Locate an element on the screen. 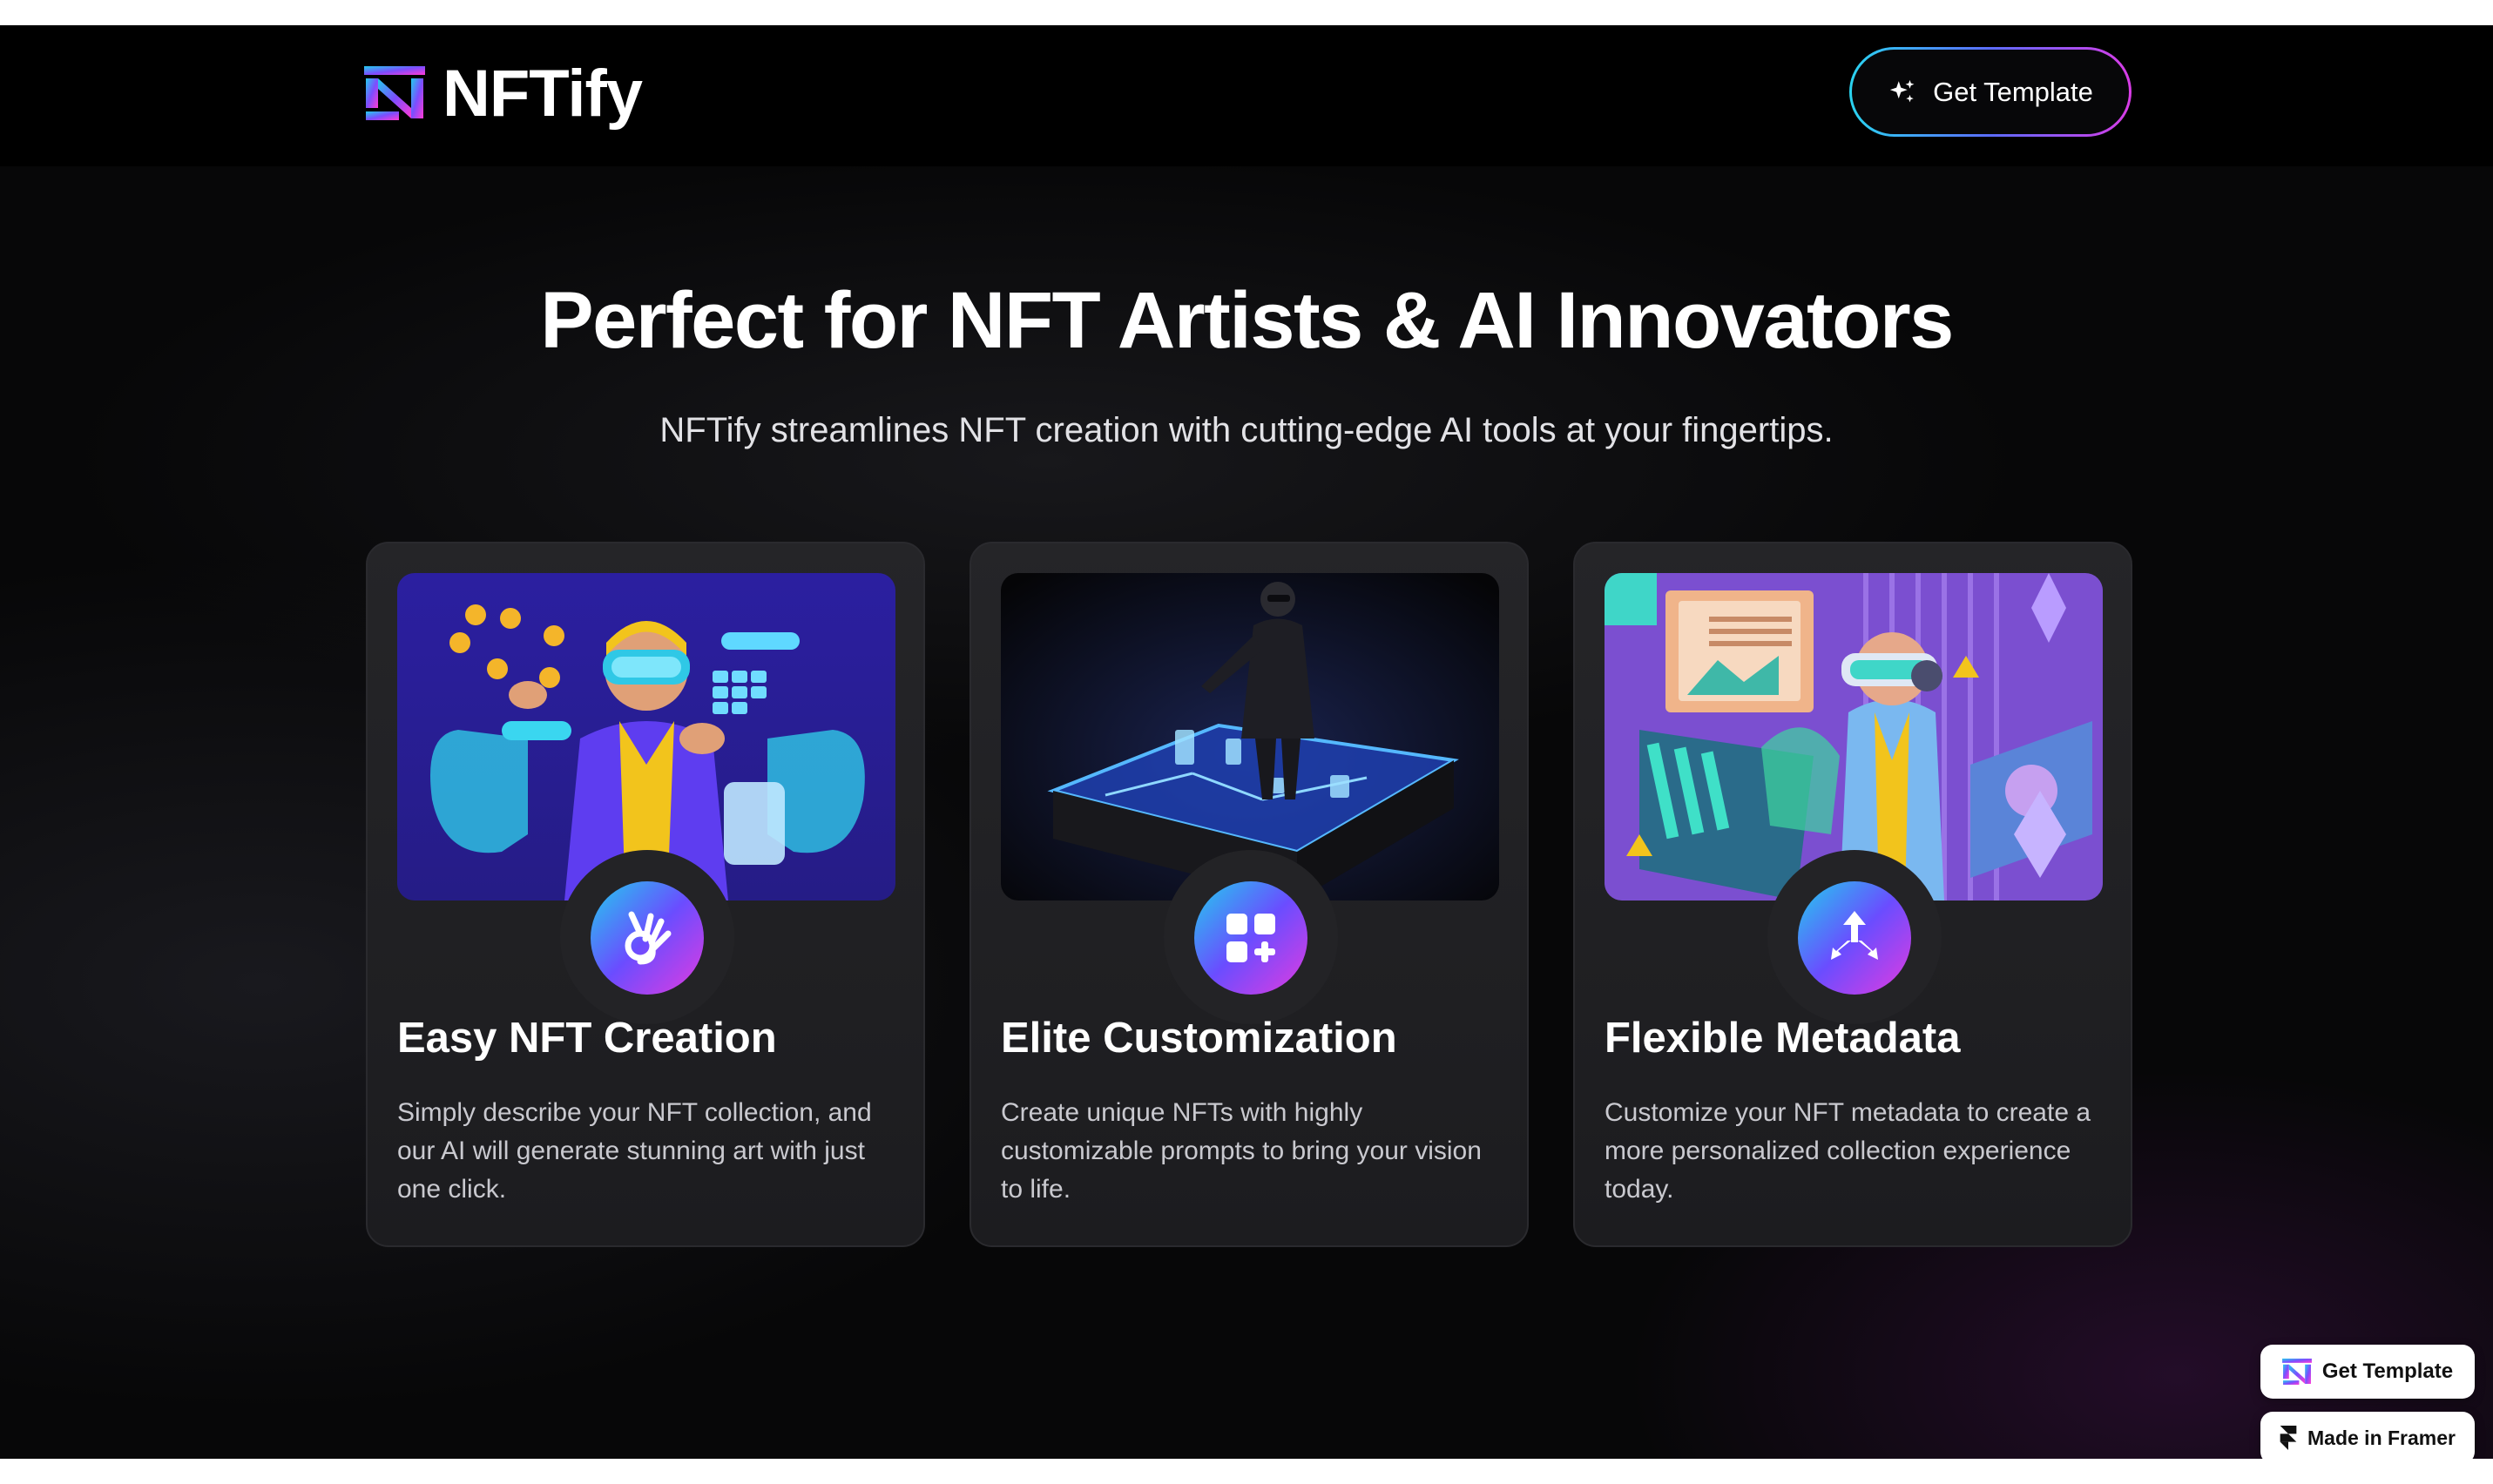 The width and height of the screenshot is (2493, 1484). ok-hand-icon is located at coordinates (649, 938).